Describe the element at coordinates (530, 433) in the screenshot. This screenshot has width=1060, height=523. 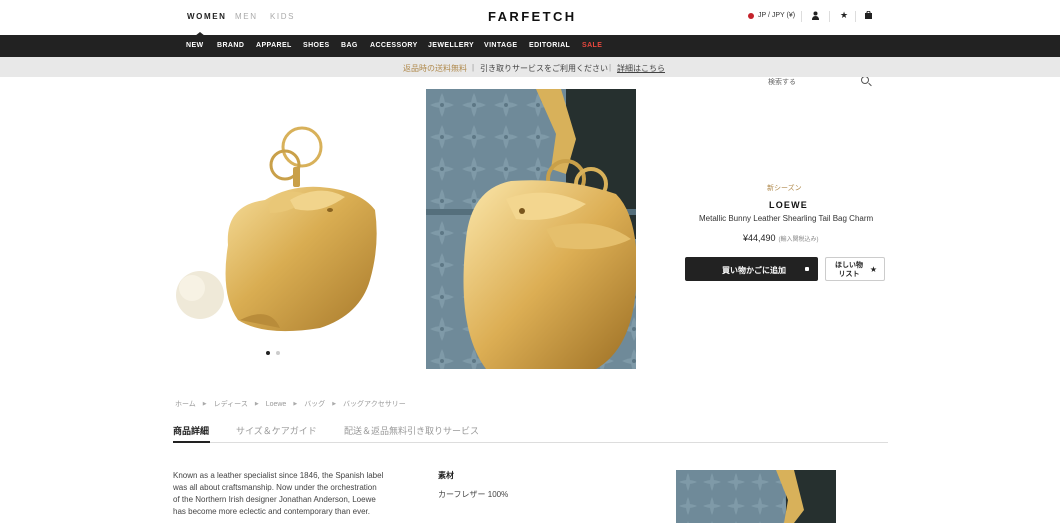
I see `product-tabs: 商品詳細 サイズ＆ケアガイド 配送＆返品無料引き取りサービス` at that location.